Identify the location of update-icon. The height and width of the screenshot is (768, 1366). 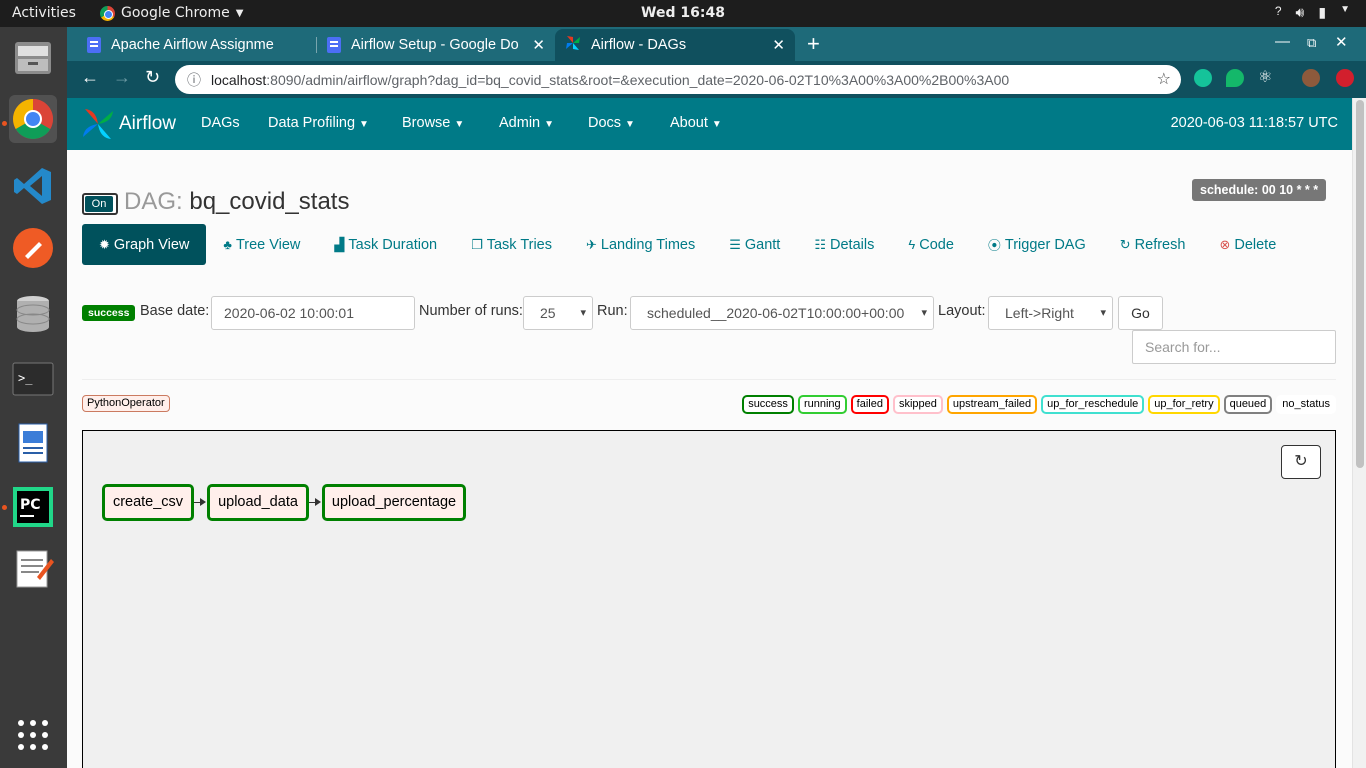
(1345, 78).